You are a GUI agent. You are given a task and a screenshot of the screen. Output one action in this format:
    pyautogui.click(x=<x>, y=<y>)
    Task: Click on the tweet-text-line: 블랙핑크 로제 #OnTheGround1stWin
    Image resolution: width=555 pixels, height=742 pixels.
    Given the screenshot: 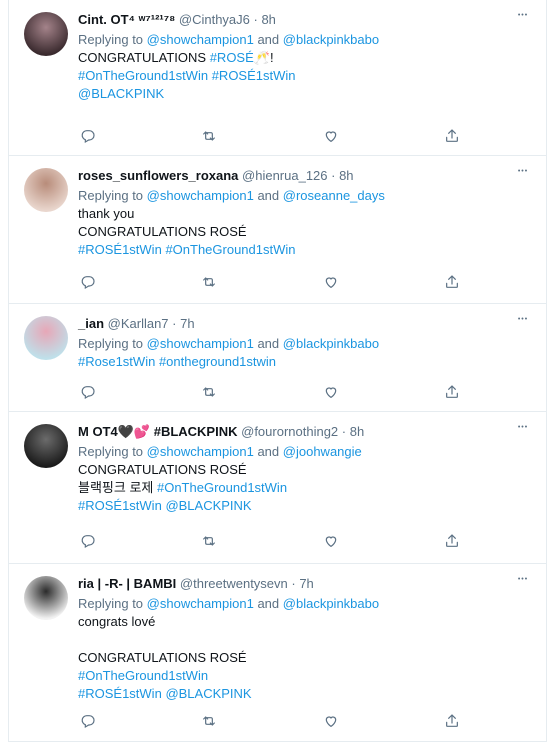 What is the action you would take?
    pyautogui.click(x=305, y=488)
    